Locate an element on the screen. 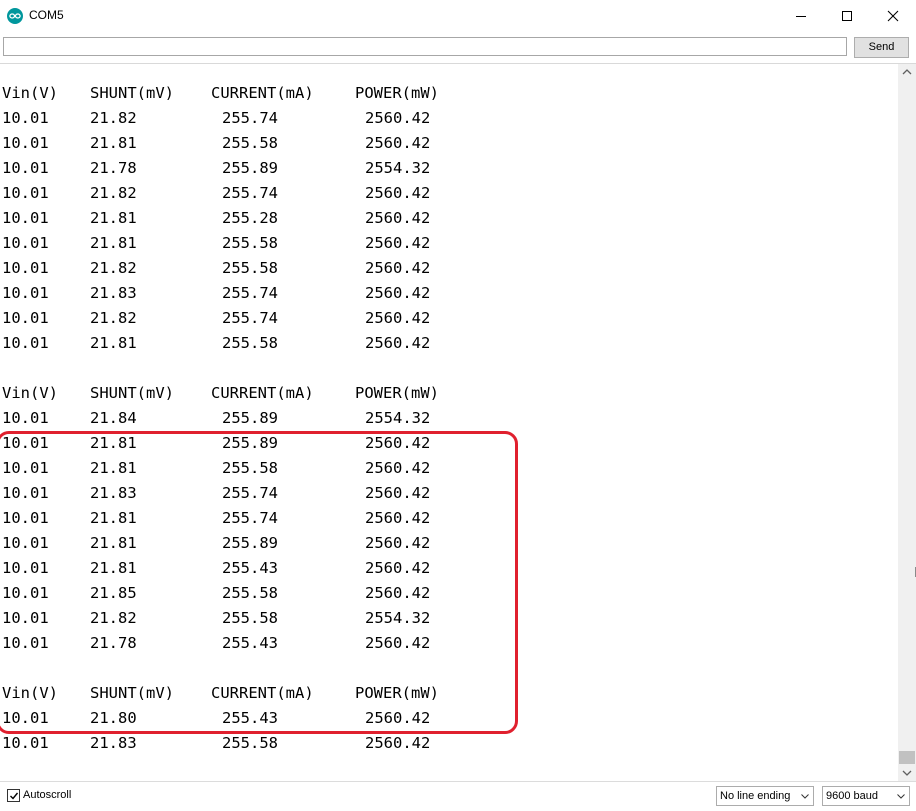 The height and width of the screenshot is (811, 916). console-data-line: 10.01 21.85 255.58 2560.42 is located at coordinates (262, 593).